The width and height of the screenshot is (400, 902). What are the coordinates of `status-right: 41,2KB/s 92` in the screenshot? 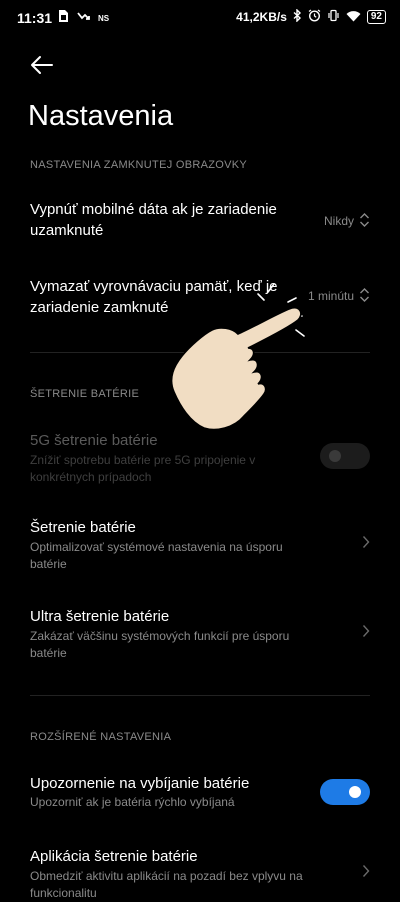 It's located at (311, 16).